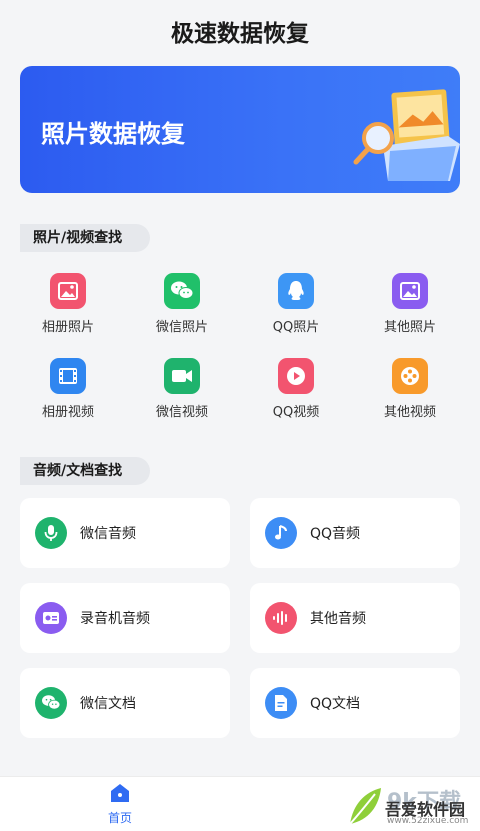 The height and width of the screenshot is (831, 480). I want to click on grid-item-album-photos: 相册照片, so click(68, 304).